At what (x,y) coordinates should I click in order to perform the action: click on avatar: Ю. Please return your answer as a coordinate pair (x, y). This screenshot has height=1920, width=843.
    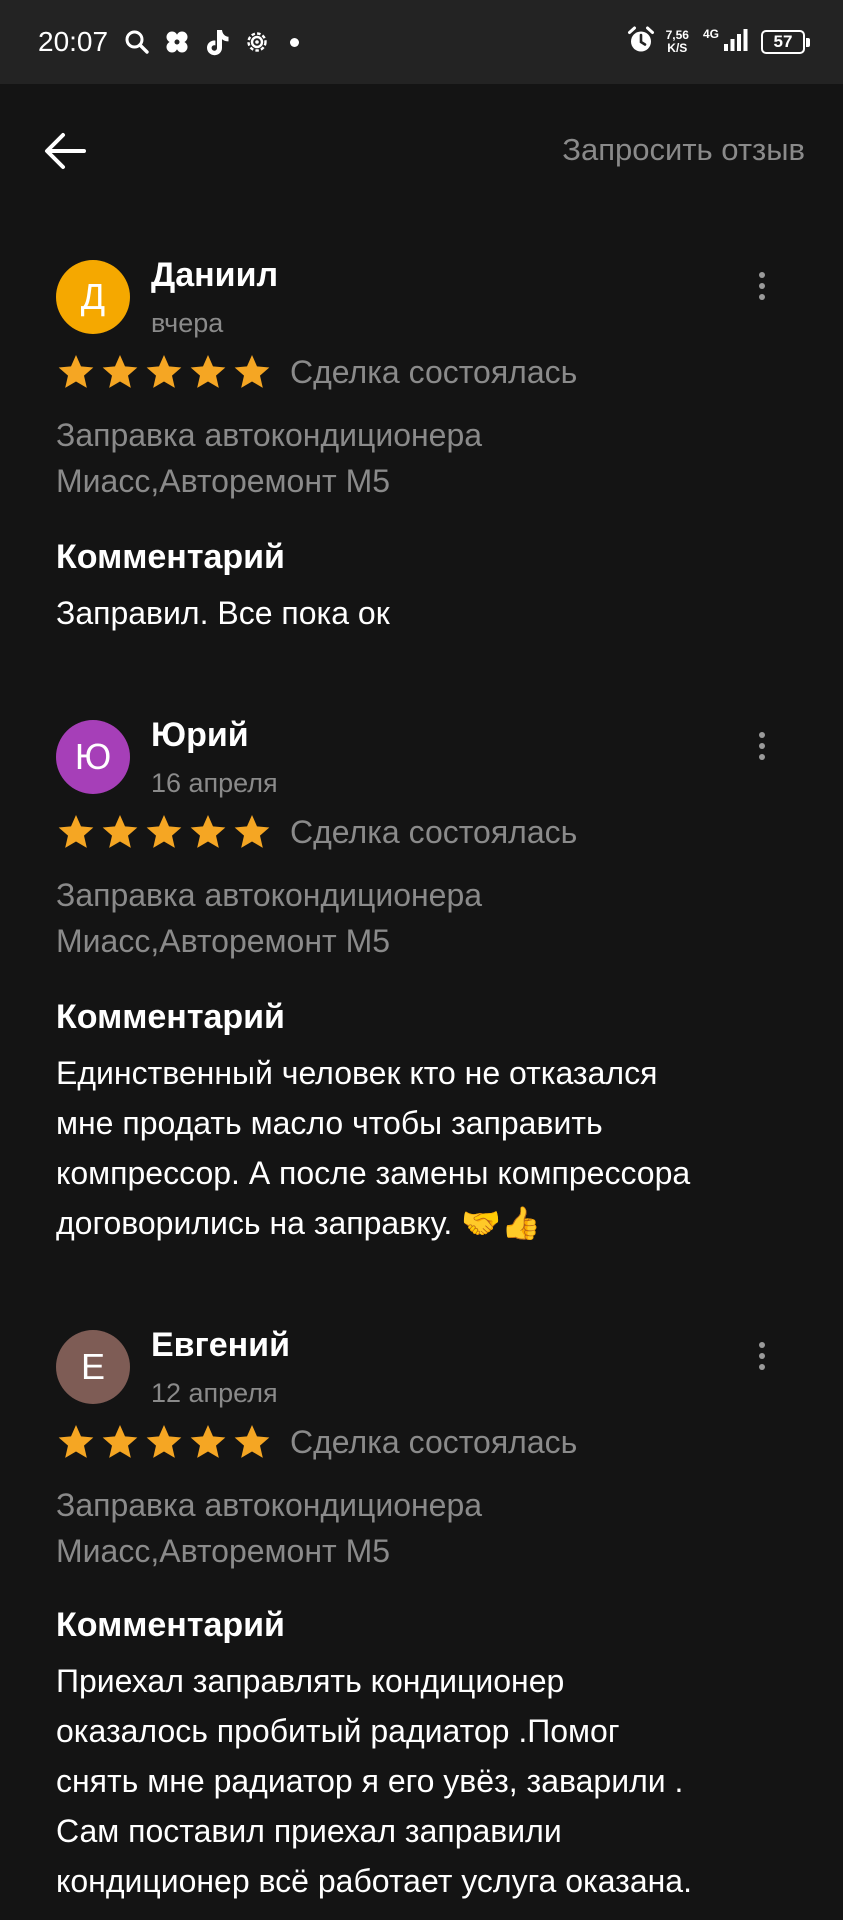
    Looking at the image, I should click on (93, 757).